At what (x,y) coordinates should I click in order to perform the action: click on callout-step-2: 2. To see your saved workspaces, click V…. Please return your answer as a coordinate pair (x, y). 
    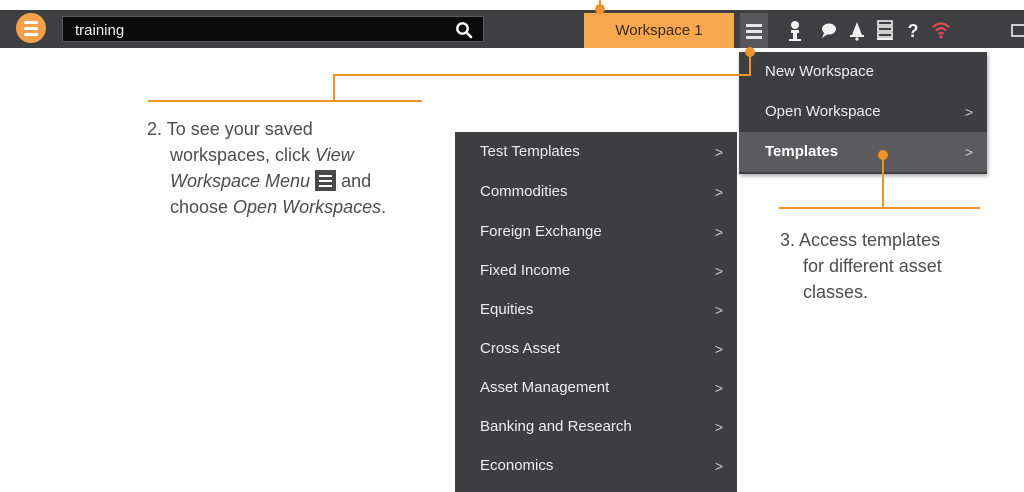
    Looking at the image, I should click on (292, 168).